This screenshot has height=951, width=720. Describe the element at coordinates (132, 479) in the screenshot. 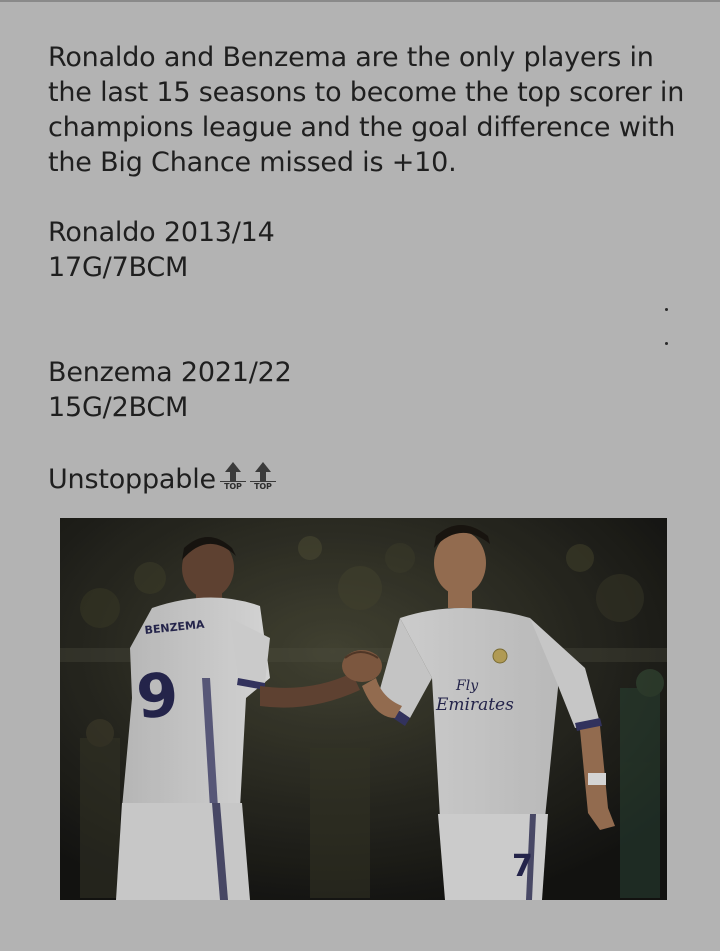

I see `closing-word: Unstoppable` at that location.